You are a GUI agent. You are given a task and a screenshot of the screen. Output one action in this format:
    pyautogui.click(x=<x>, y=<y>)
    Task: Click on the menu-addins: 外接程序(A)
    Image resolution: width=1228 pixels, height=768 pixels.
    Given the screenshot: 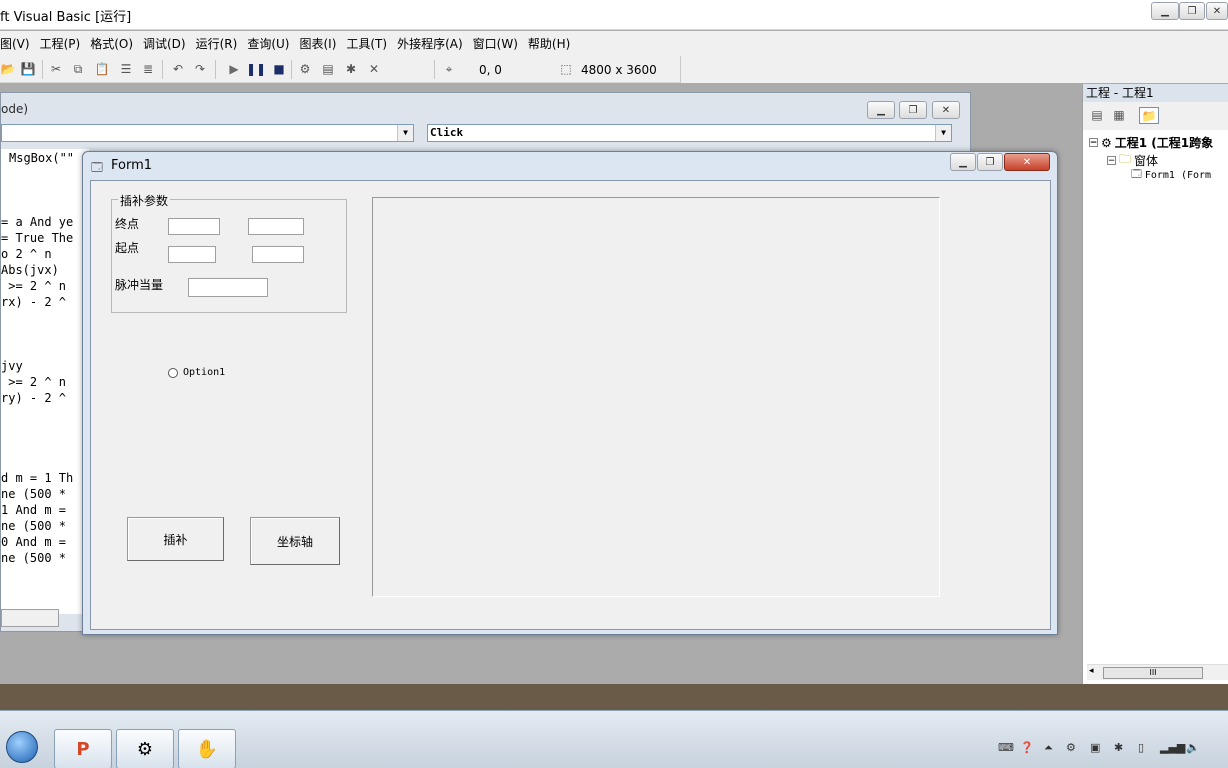 What is the action you would take?
    pyautogui.click(x=430, y=43)
    